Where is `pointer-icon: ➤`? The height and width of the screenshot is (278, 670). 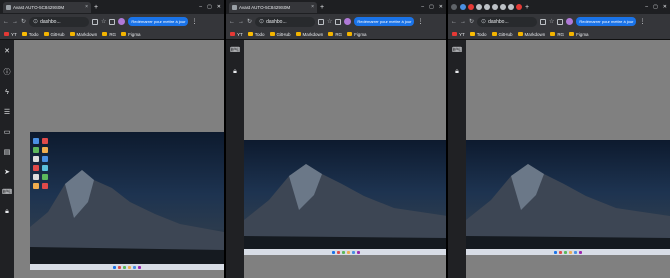 pointer-icon: ➤ is located at coordinates (7, 172).